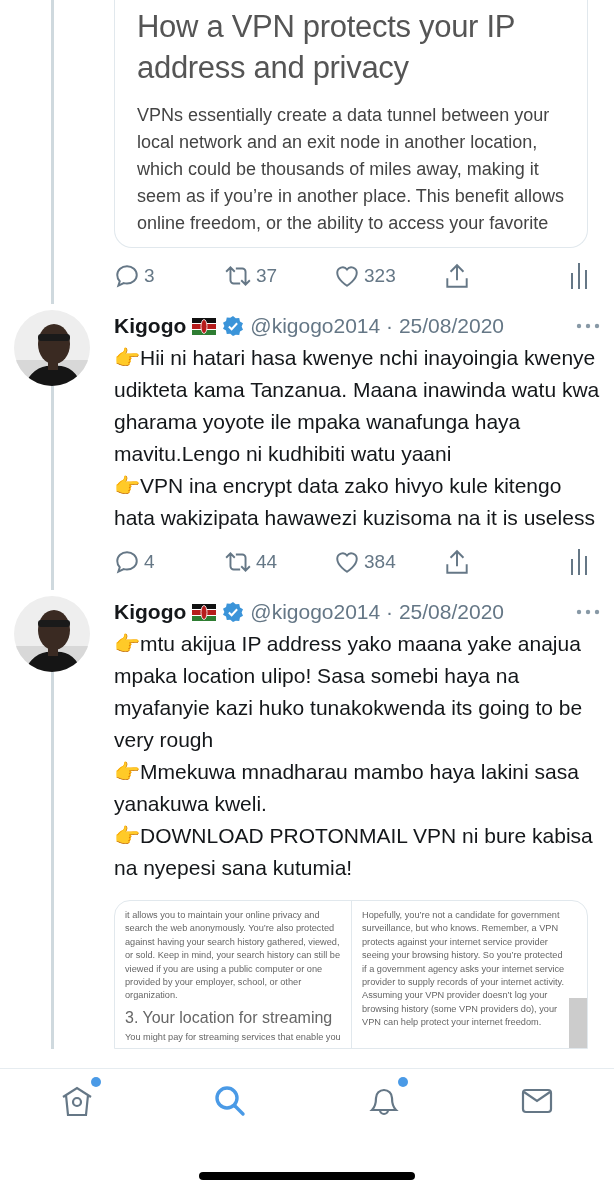 The height and width of the screenshot is (1200, 614). Describe the element at coordinates (233, 1037) in the screenshot. I see `article-text: You might pay for streaming services that enable you` at that location.